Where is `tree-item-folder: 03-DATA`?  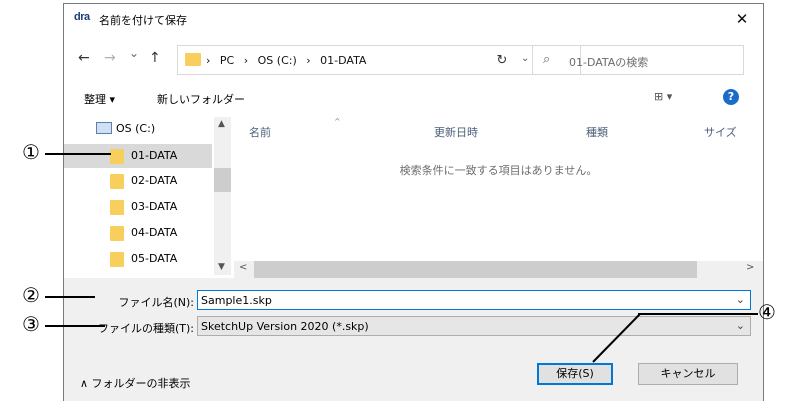 tree-item-folder: 03-DATA is located at coordinates (138, 207).